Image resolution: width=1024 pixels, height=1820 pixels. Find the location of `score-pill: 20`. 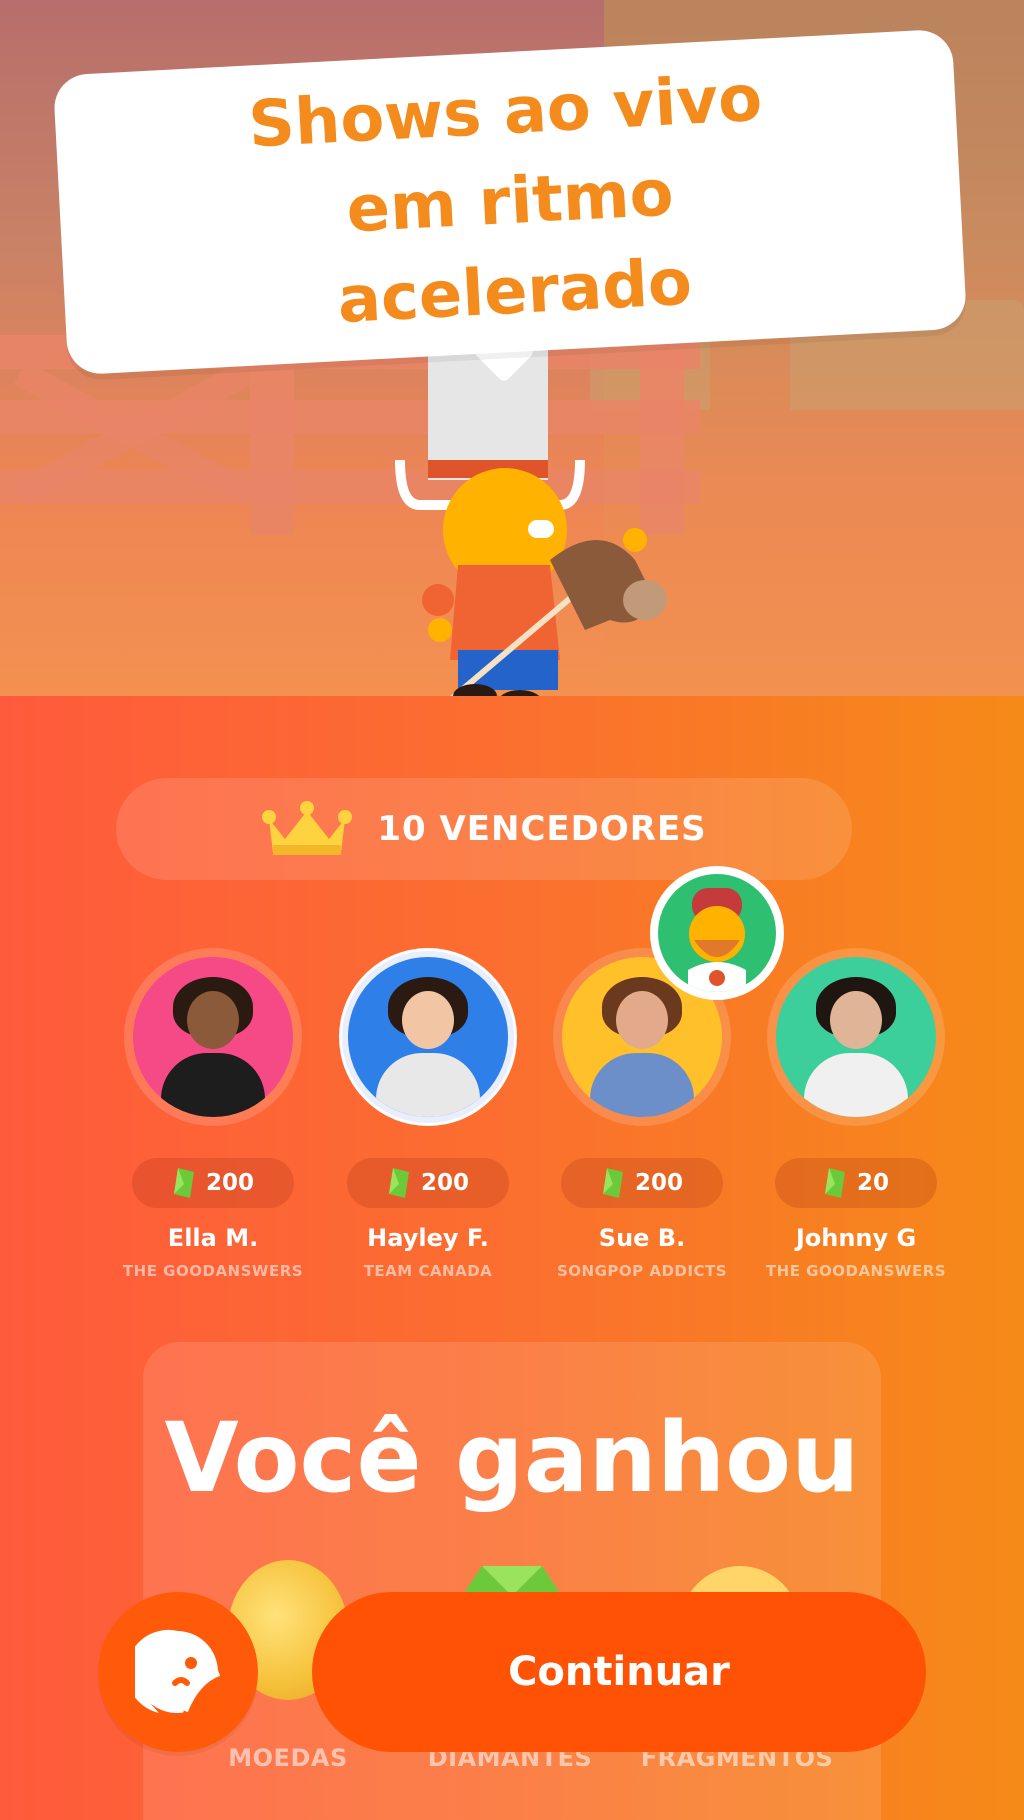

score-pill: 20 is located at coordinates (856, 1183).